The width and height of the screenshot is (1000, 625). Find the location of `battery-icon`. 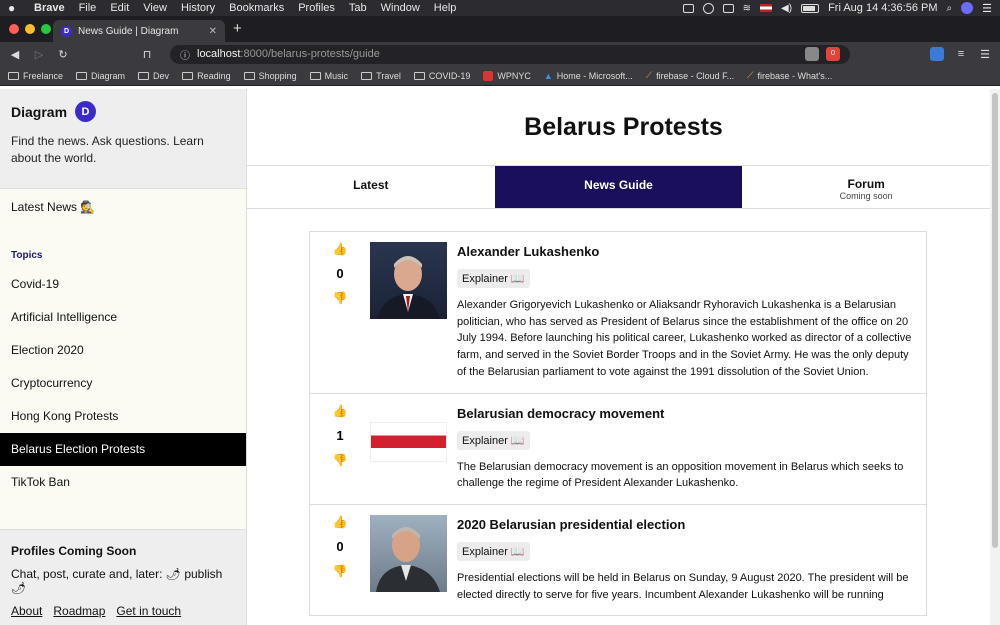

battery-icon is located at coordinates (810, 8).